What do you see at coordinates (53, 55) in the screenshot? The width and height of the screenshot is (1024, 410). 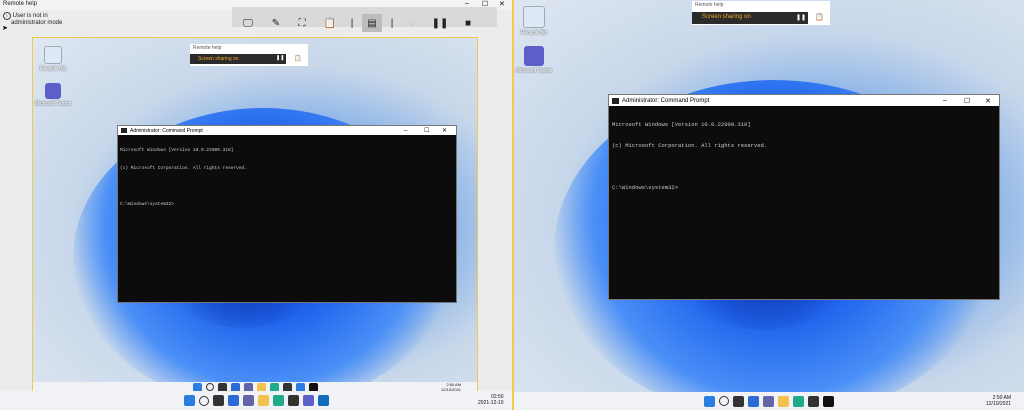 I see `recycle-bin-icon` at bounding box center [53, 55].